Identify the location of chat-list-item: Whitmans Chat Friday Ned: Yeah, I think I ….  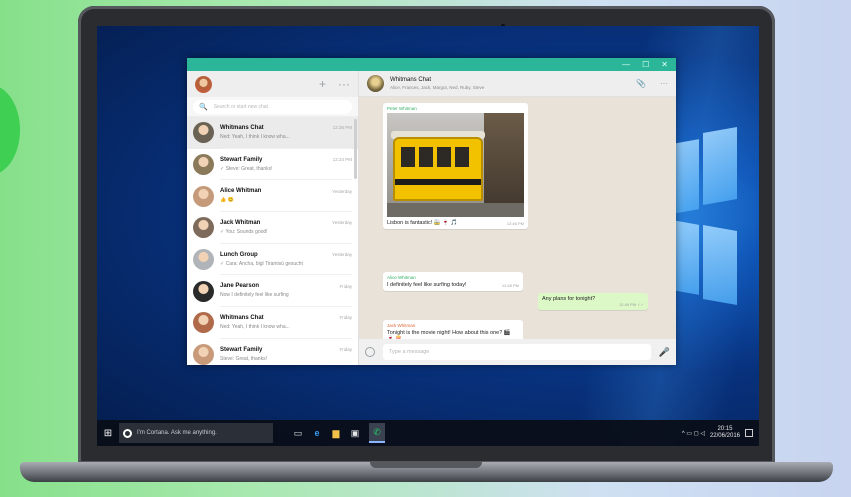
(272, 323).